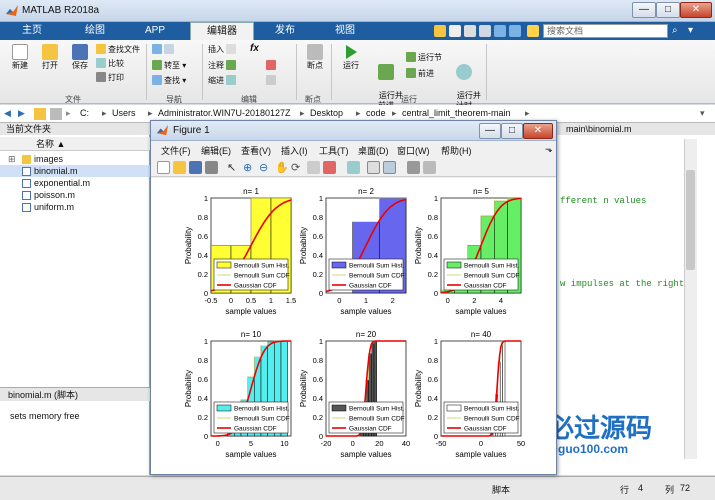  Describe the element at coordinates (326, 113) in the screenshot. I see `crumb-desktop: Desktop` at that location.